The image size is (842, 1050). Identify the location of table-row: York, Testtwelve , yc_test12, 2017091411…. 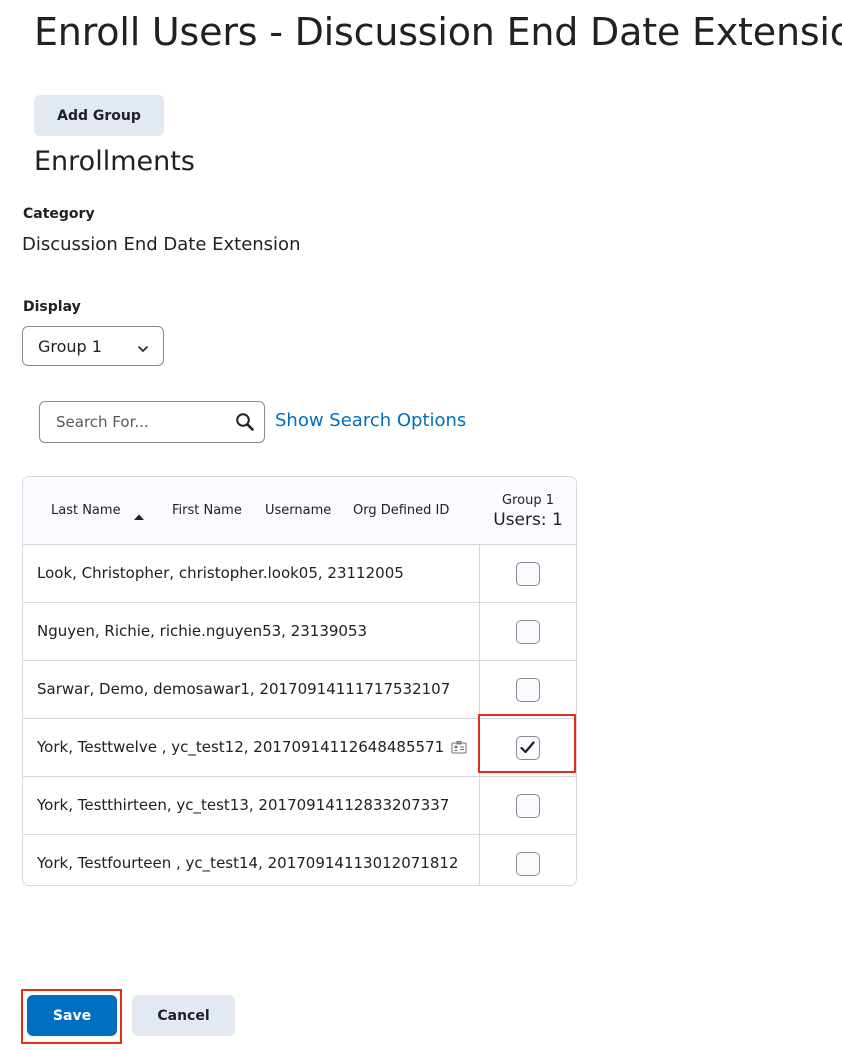
(299, 748).